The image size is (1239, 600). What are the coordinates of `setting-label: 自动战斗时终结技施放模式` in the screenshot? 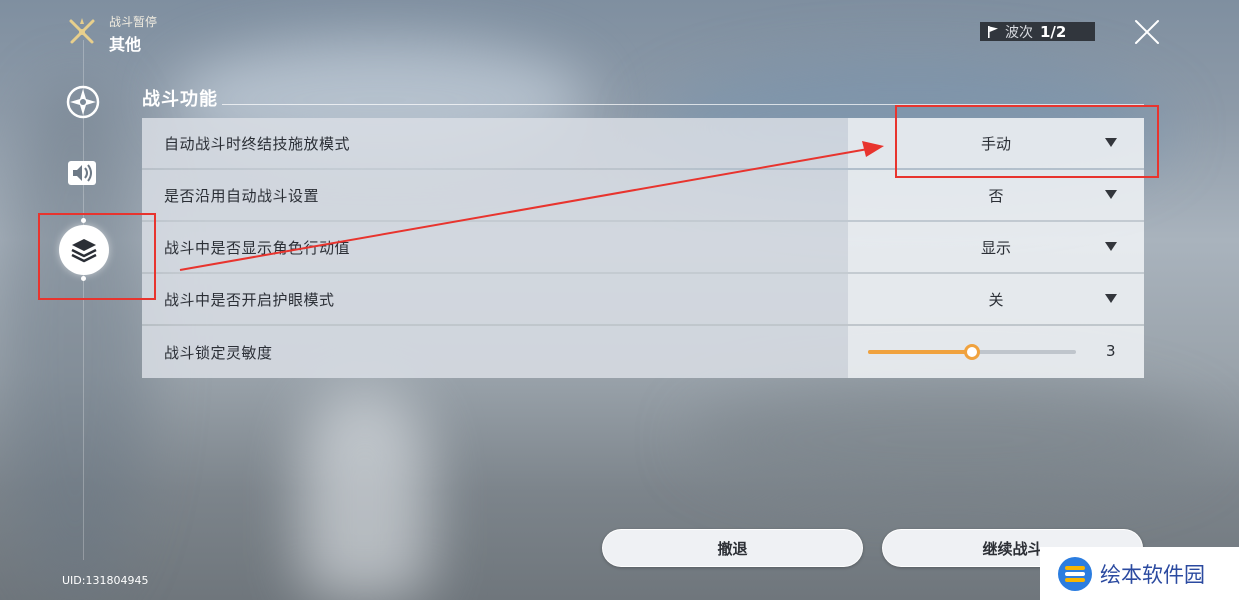 It's located at (495, 143).